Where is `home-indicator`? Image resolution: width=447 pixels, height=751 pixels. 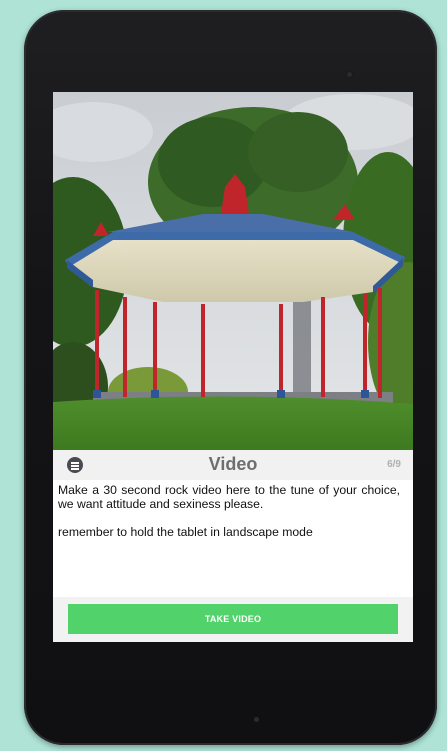
home-indicator is located at coordinates (256, 719).